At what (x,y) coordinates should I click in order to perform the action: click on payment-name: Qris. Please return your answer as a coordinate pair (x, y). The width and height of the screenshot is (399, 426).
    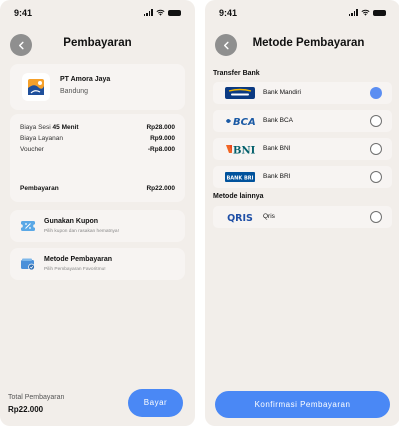
    Looking at the image, I should click on (269, 216).